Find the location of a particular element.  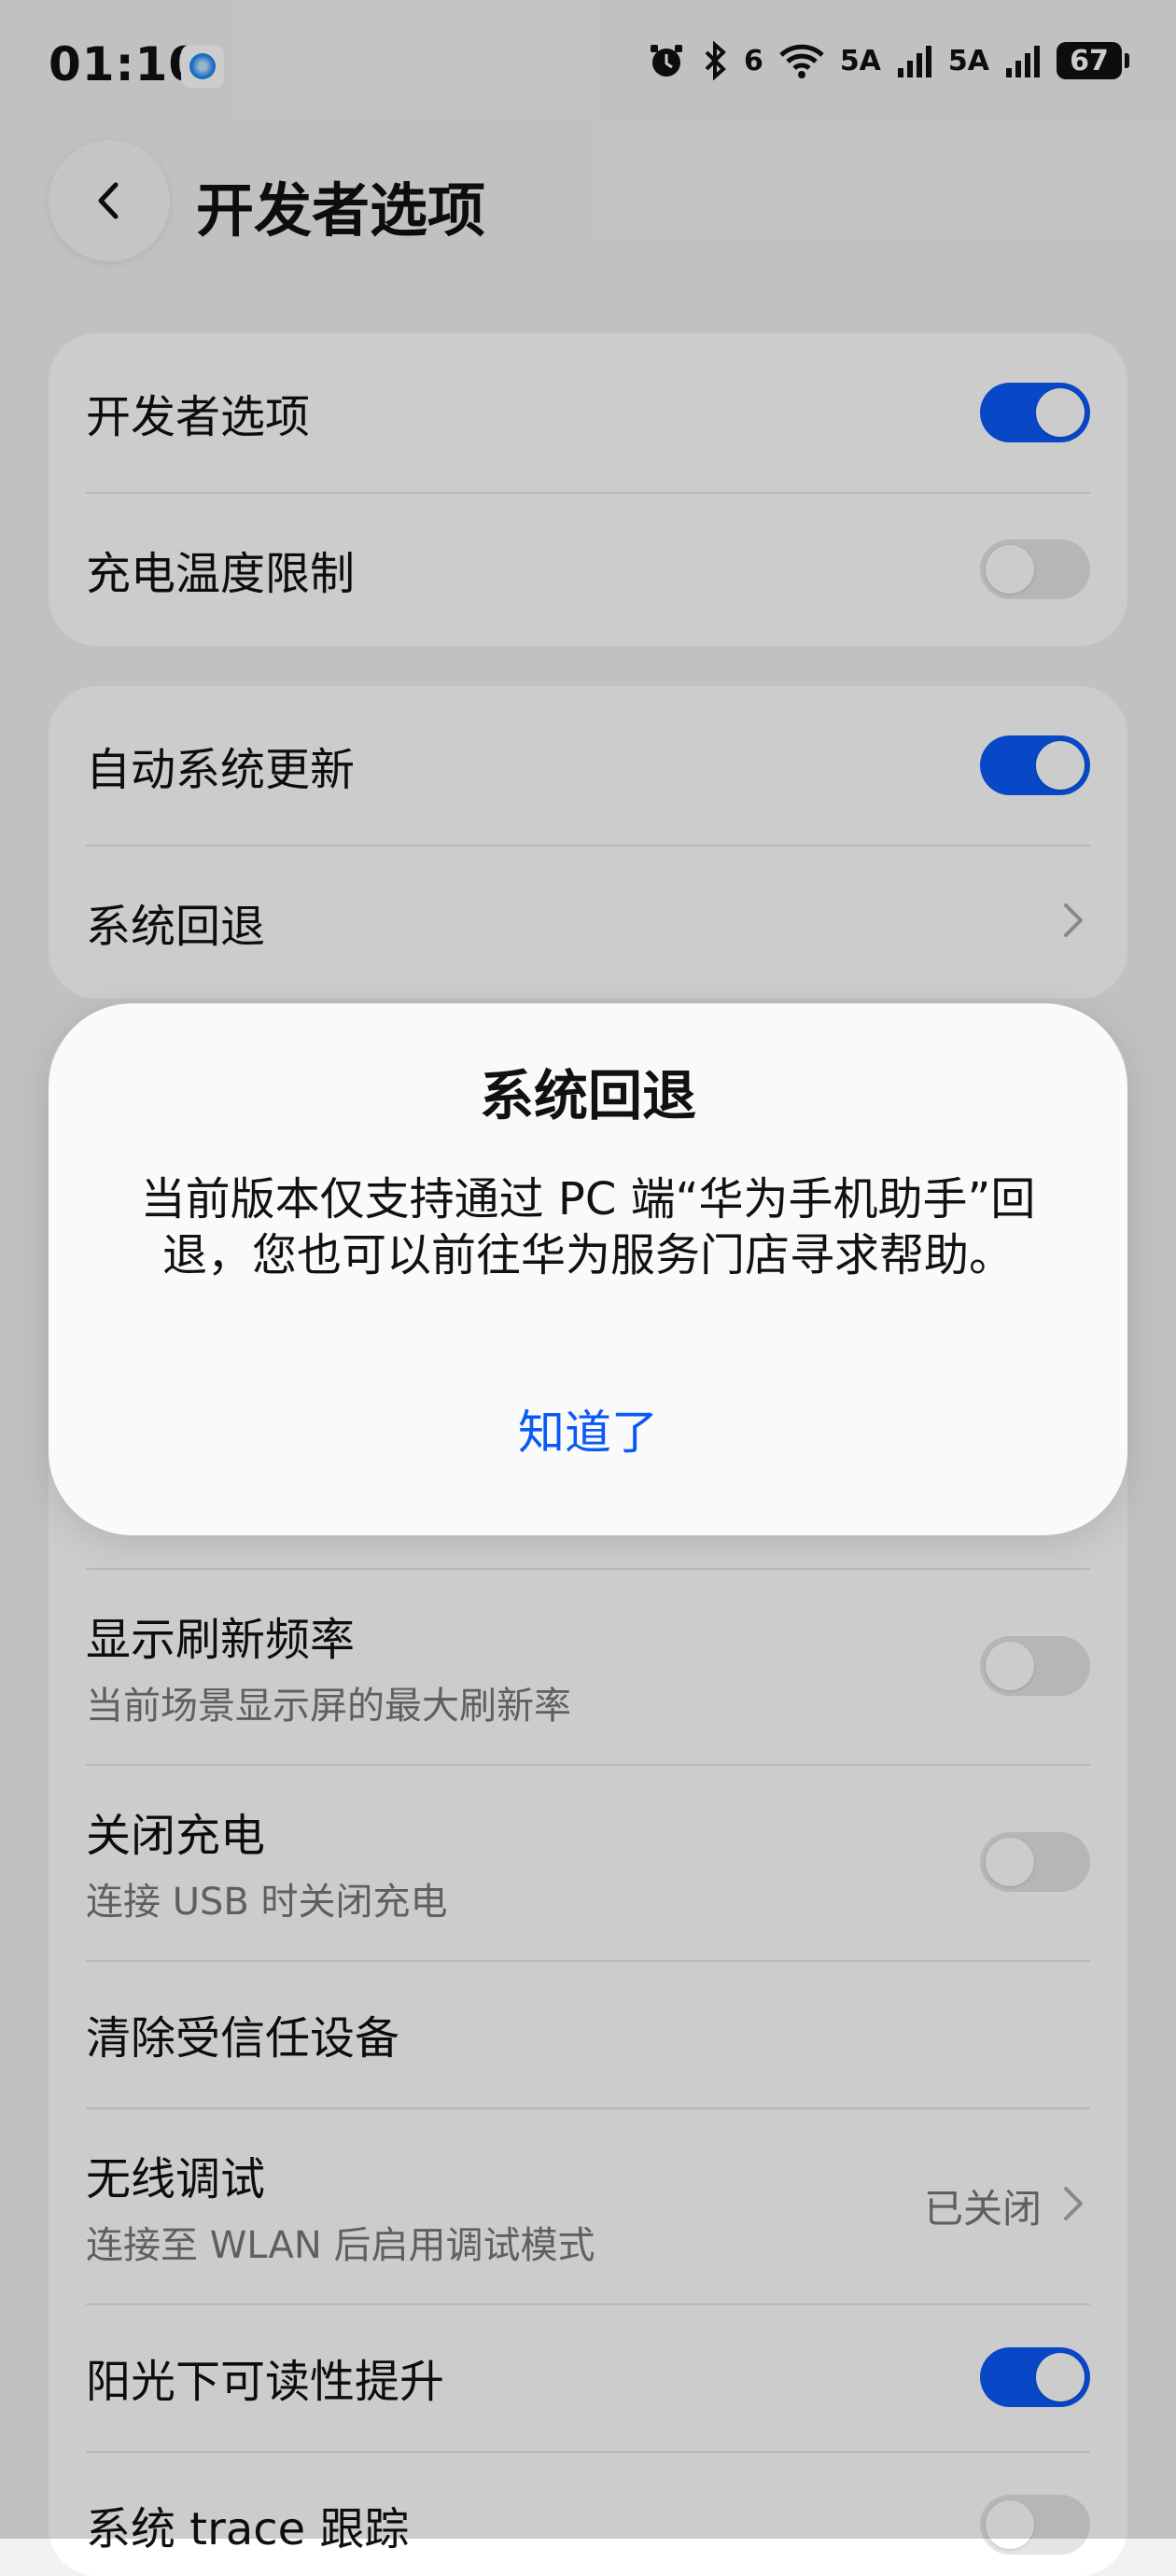

dialog-title: 系统回退 is located at coordinates (587, 1095).